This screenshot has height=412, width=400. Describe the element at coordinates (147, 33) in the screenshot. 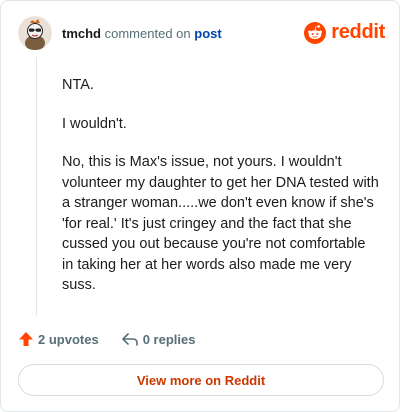

I see `comment-action-text: commented on` at that location.